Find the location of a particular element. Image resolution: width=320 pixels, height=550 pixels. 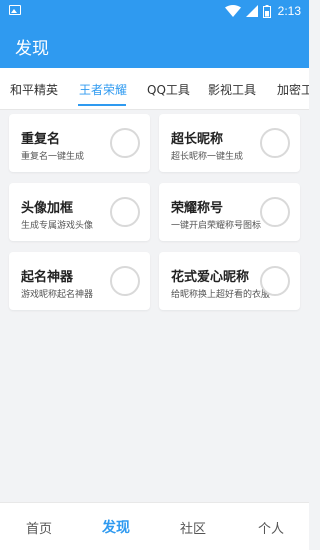

wifi-icon is located at coordinates (232, 11).